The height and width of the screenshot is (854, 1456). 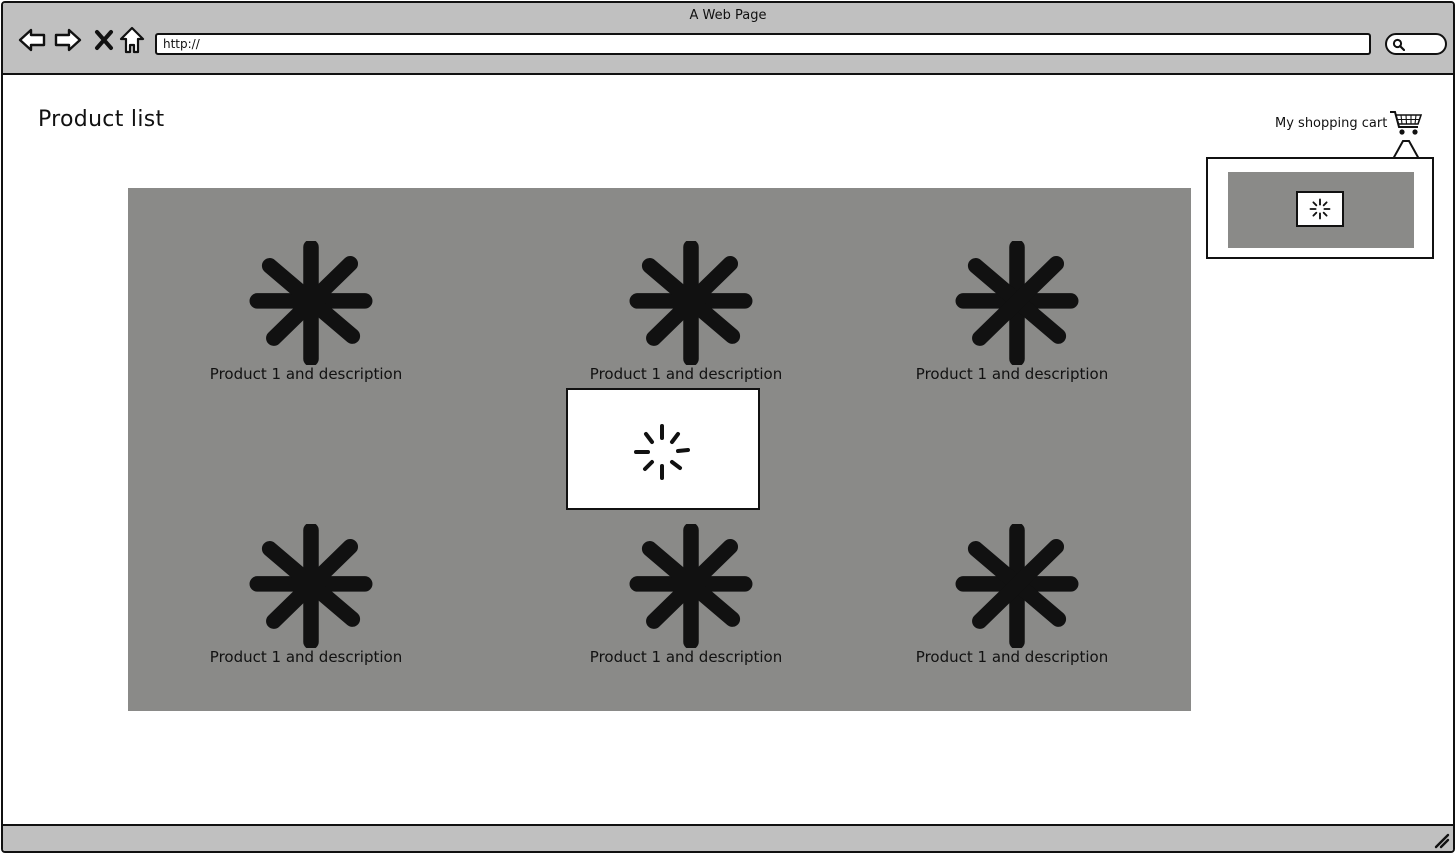 I want to click on home-icon, so click(x=132, y=40).